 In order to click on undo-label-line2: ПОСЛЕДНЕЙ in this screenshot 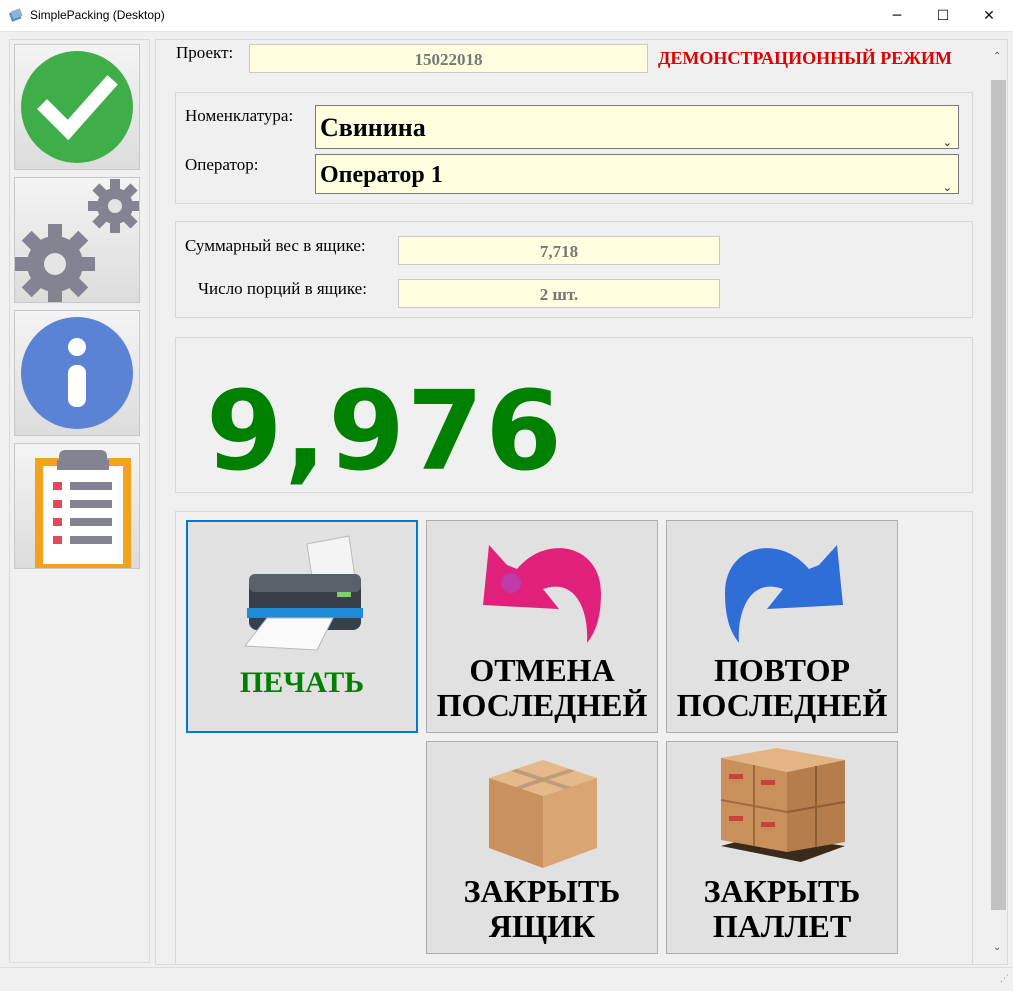, I will do `click(542, 705)`.